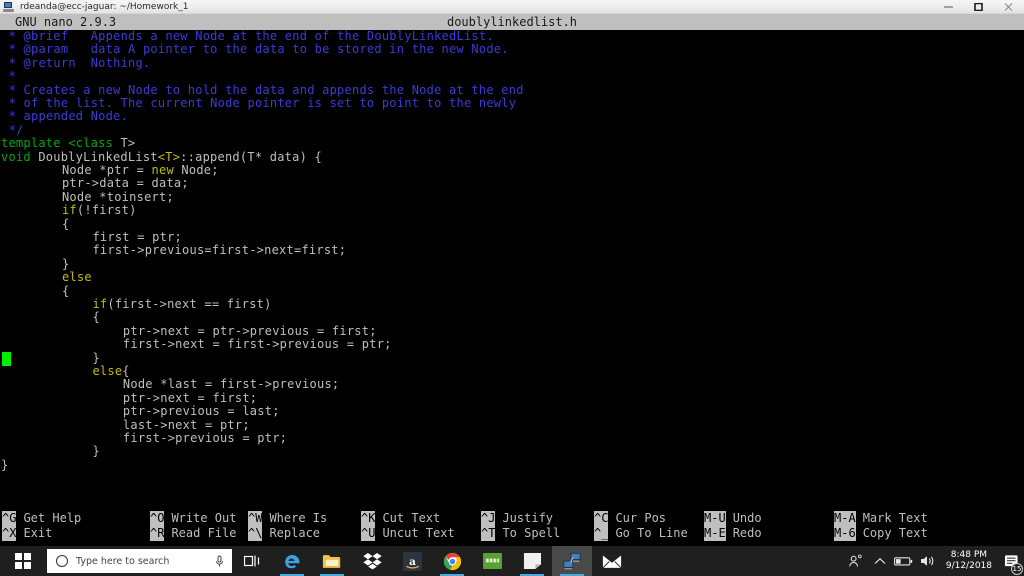  I want to click on nano-shortcut-label: Exit, so click(38, 533).